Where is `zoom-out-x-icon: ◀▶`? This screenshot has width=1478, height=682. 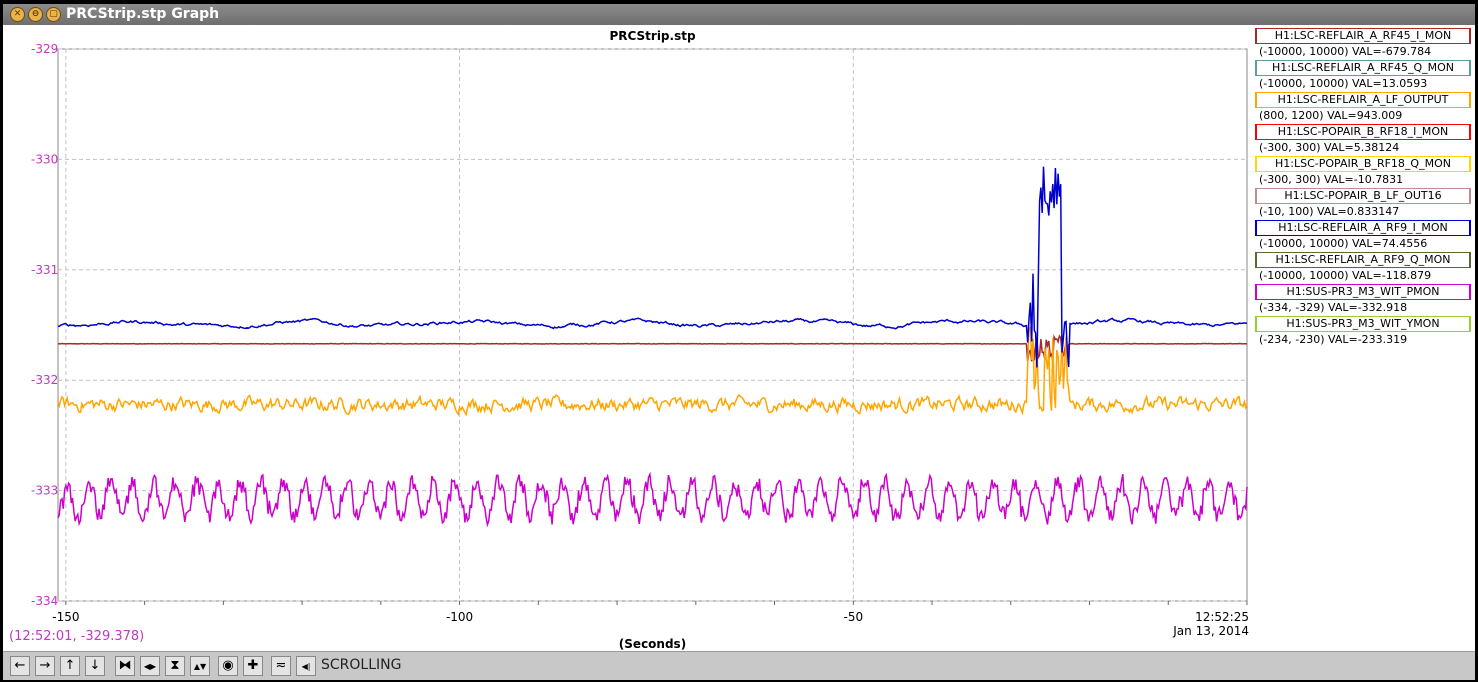 zoom-out-x-icon: ◀▶ is located at coordinates (150, 666).